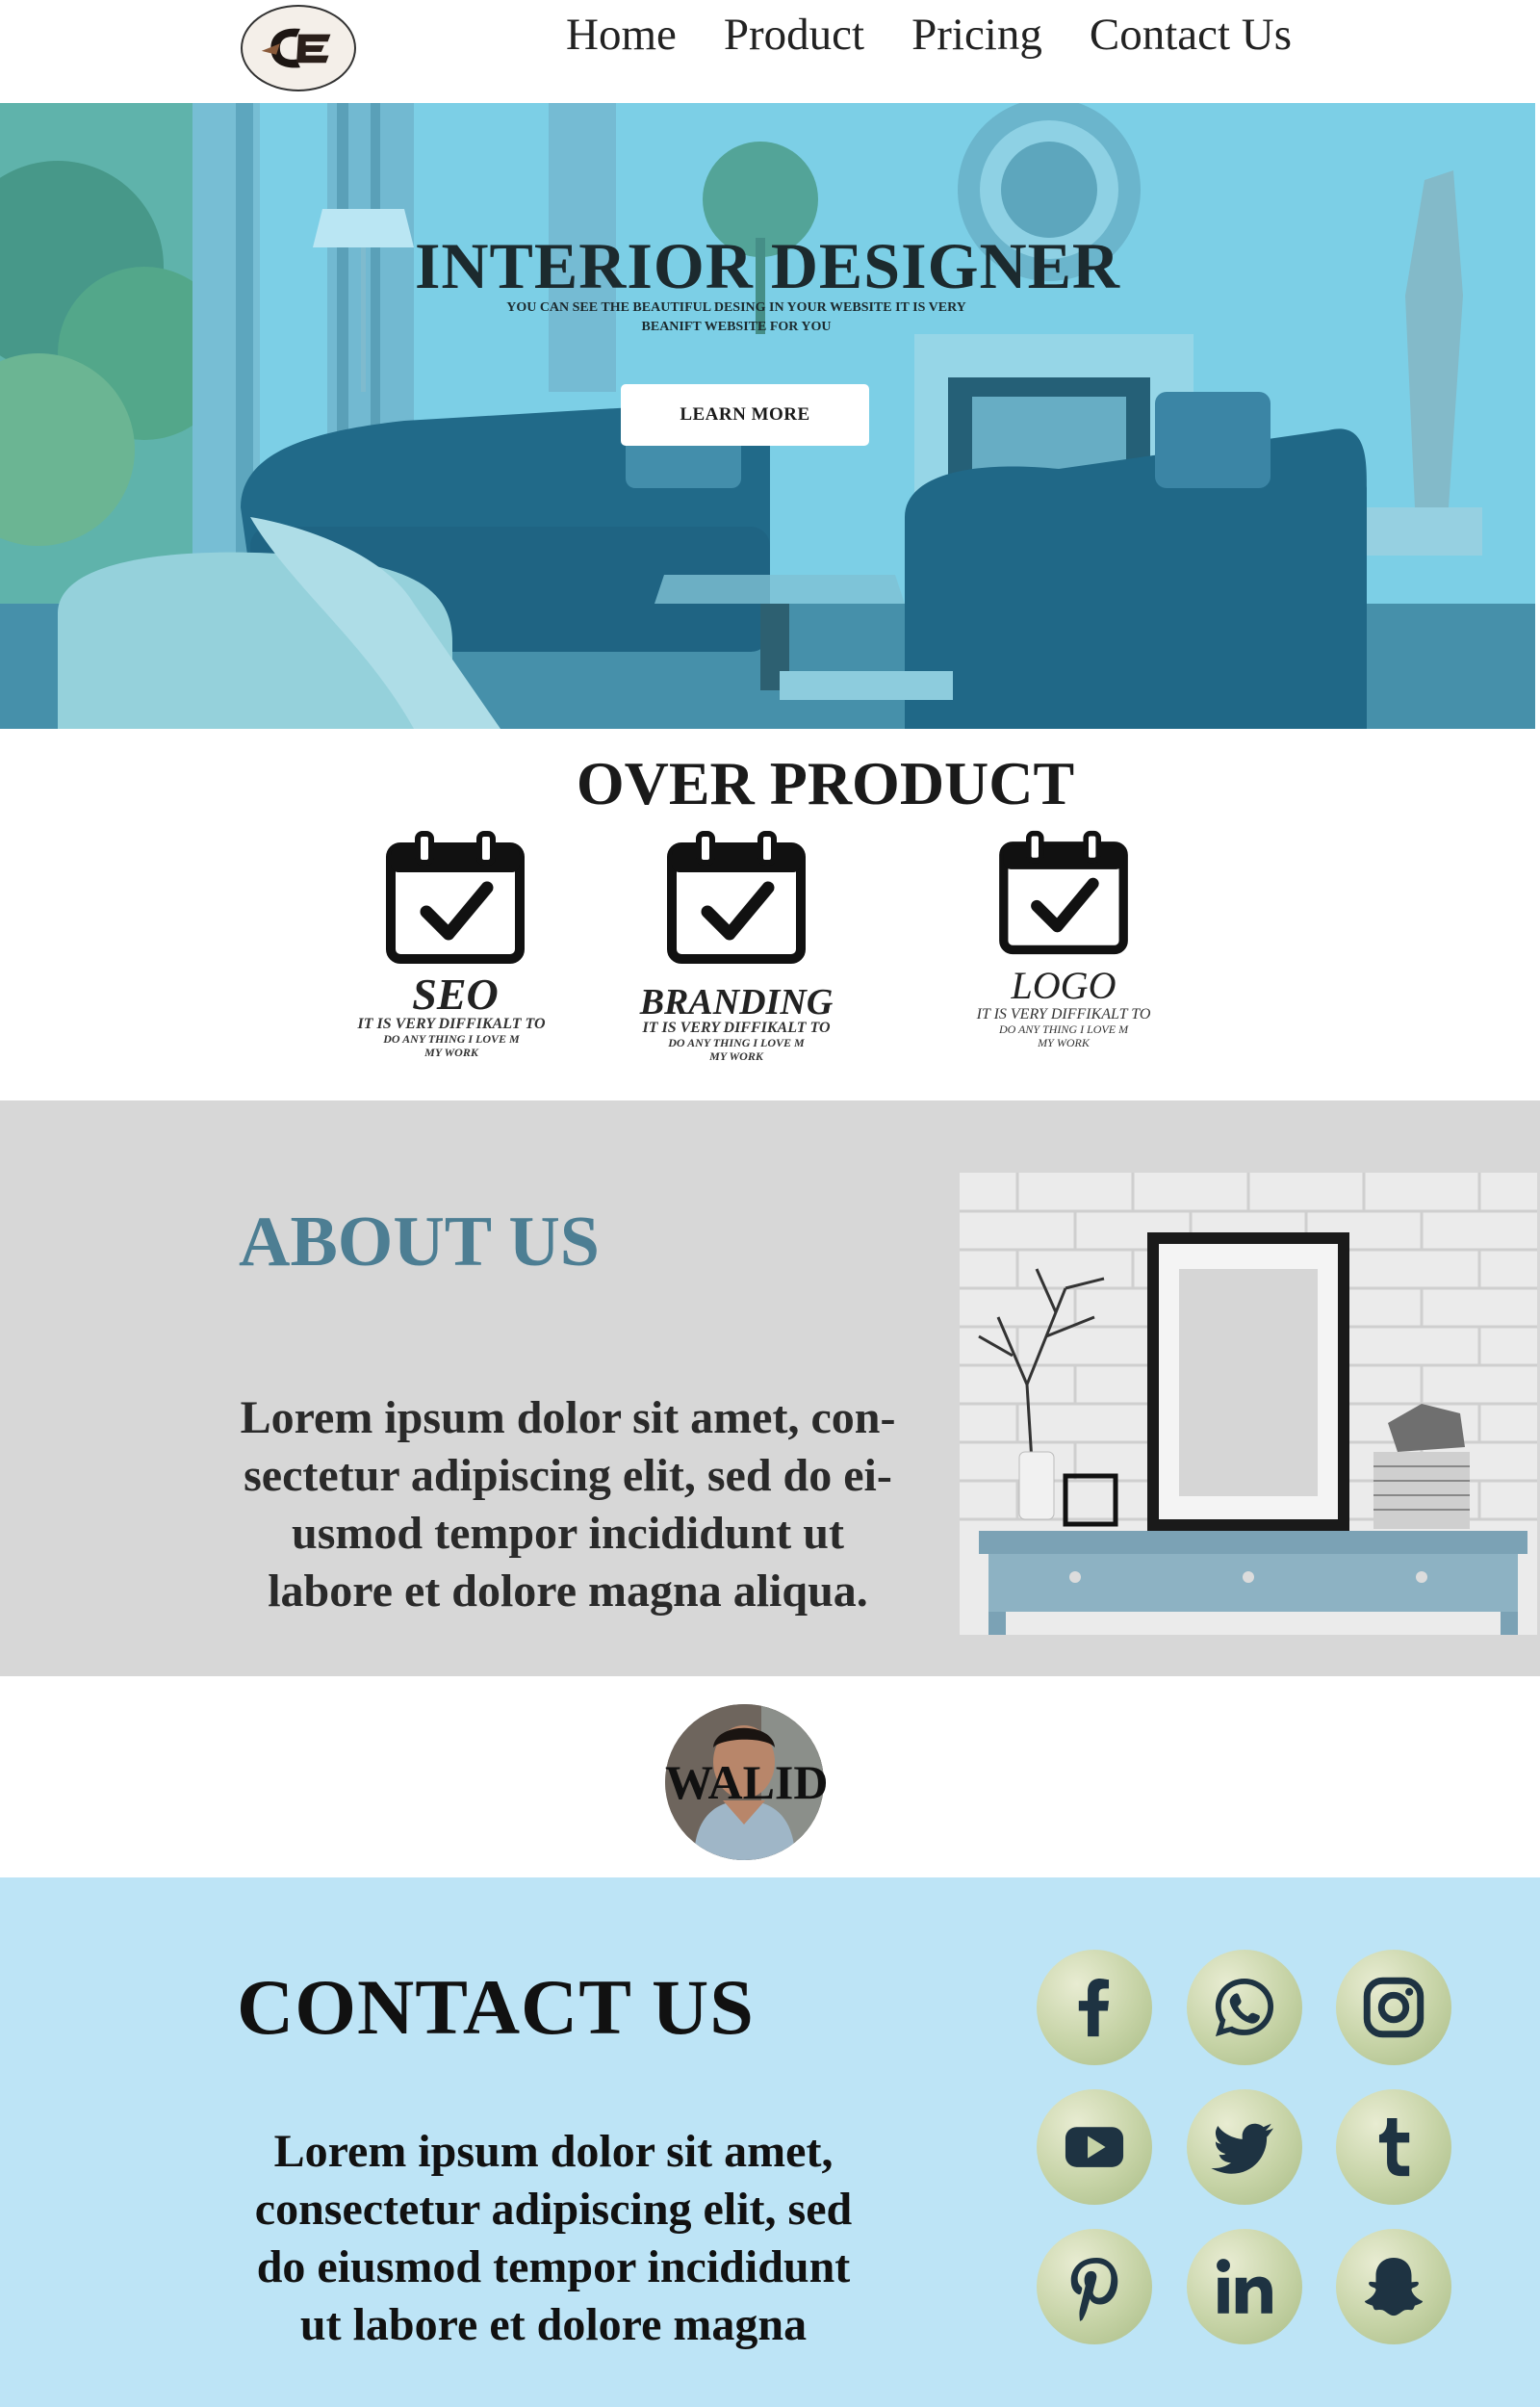 The image size is (1540, 2407). Describe the element at coordinates (568, 1475) in the screenshot. I see `about-text-line: sectetur adipiscing elit, sed do ei-` at that location.